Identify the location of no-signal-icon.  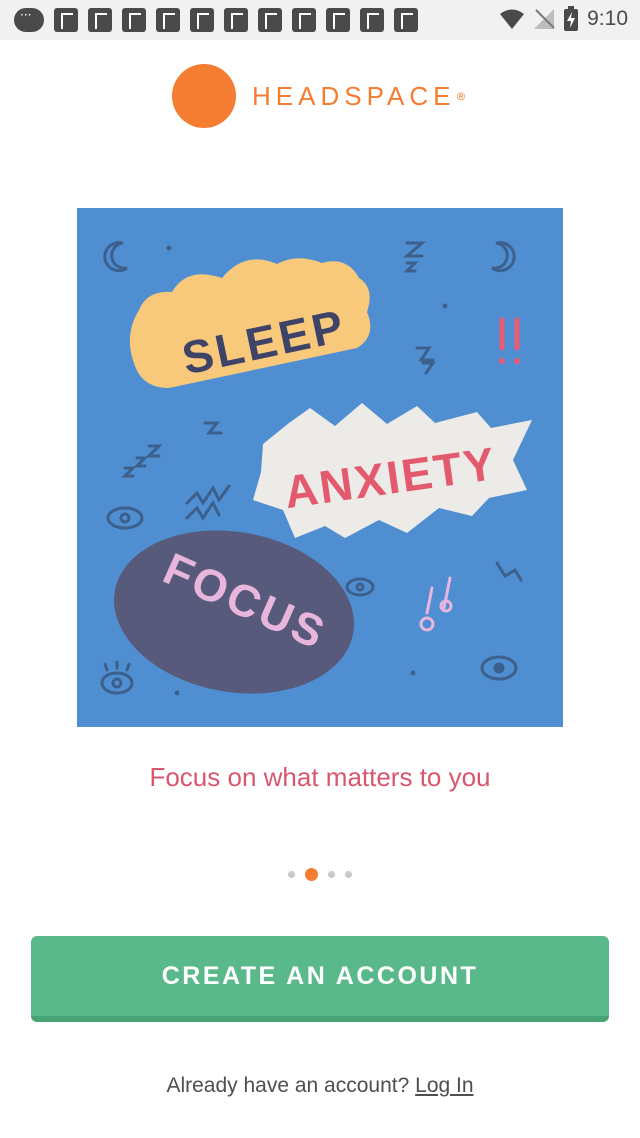
(544, 19).